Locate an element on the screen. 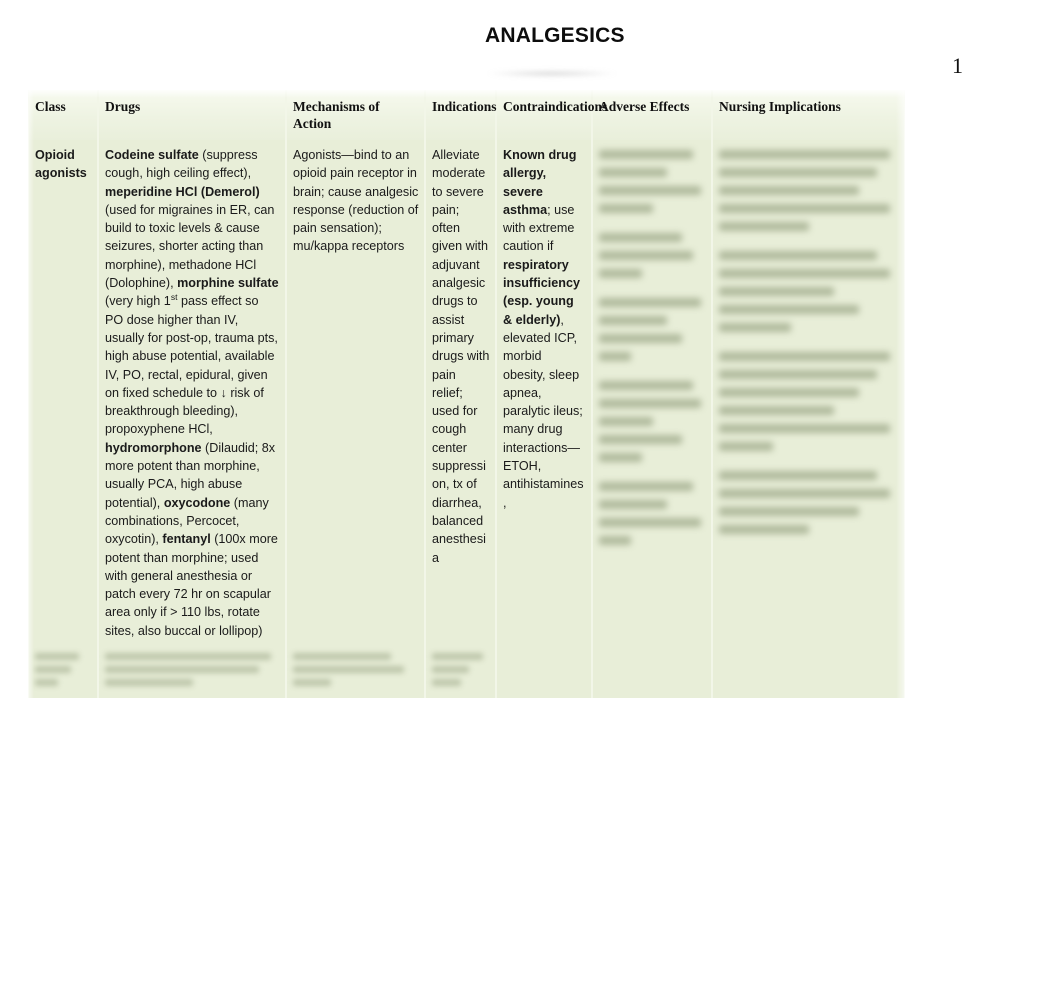 This screenshot has height=1001, width=1062. cell-indications is located at coordinates (460, 672).